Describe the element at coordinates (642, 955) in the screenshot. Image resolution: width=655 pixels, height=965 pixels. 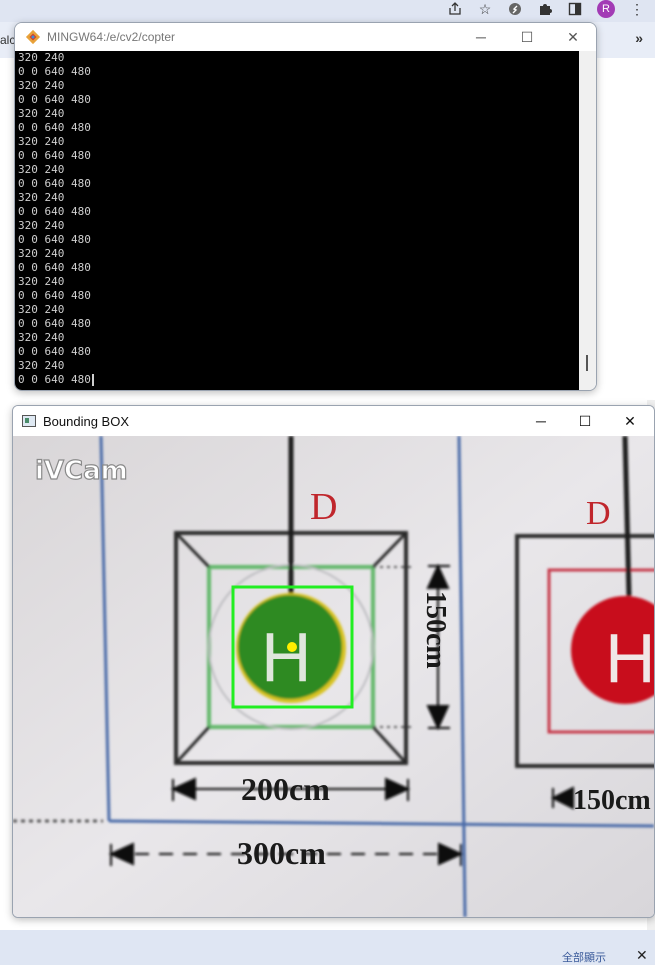
I see `download-bar-close-button: ✕` at that location.